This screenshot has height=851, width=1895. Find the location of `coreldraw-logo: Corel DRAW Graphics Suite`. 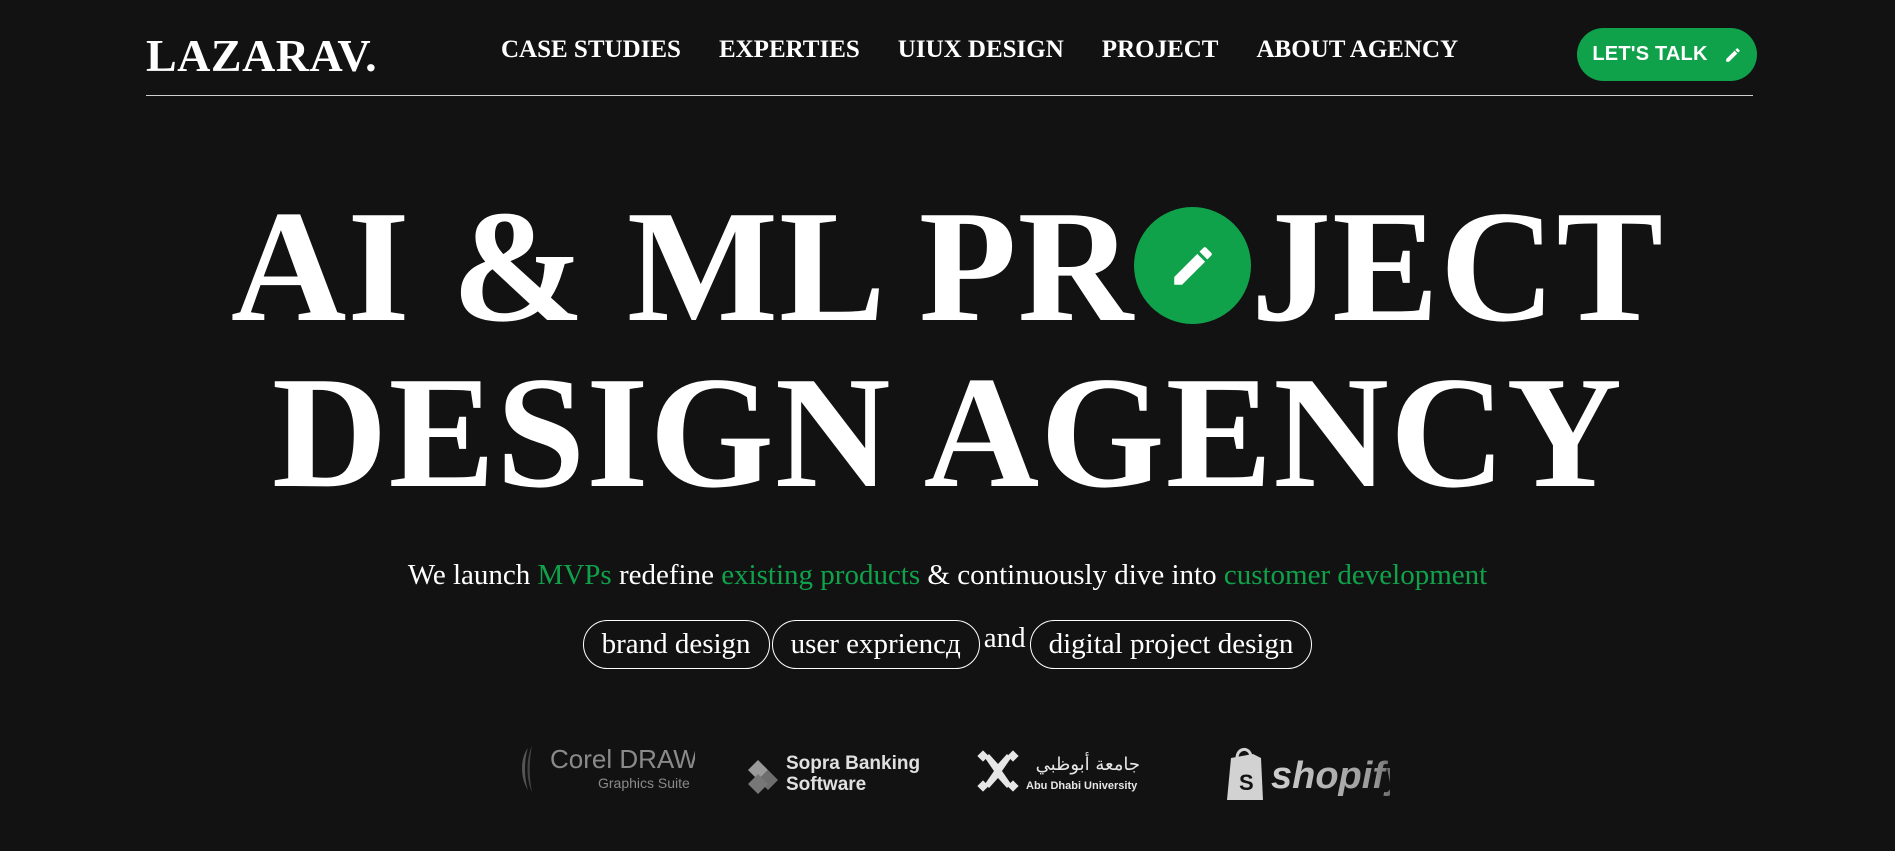

coreldraw-logo: Corel DRAW Graphics Suite is located at coordinates (608, 768).